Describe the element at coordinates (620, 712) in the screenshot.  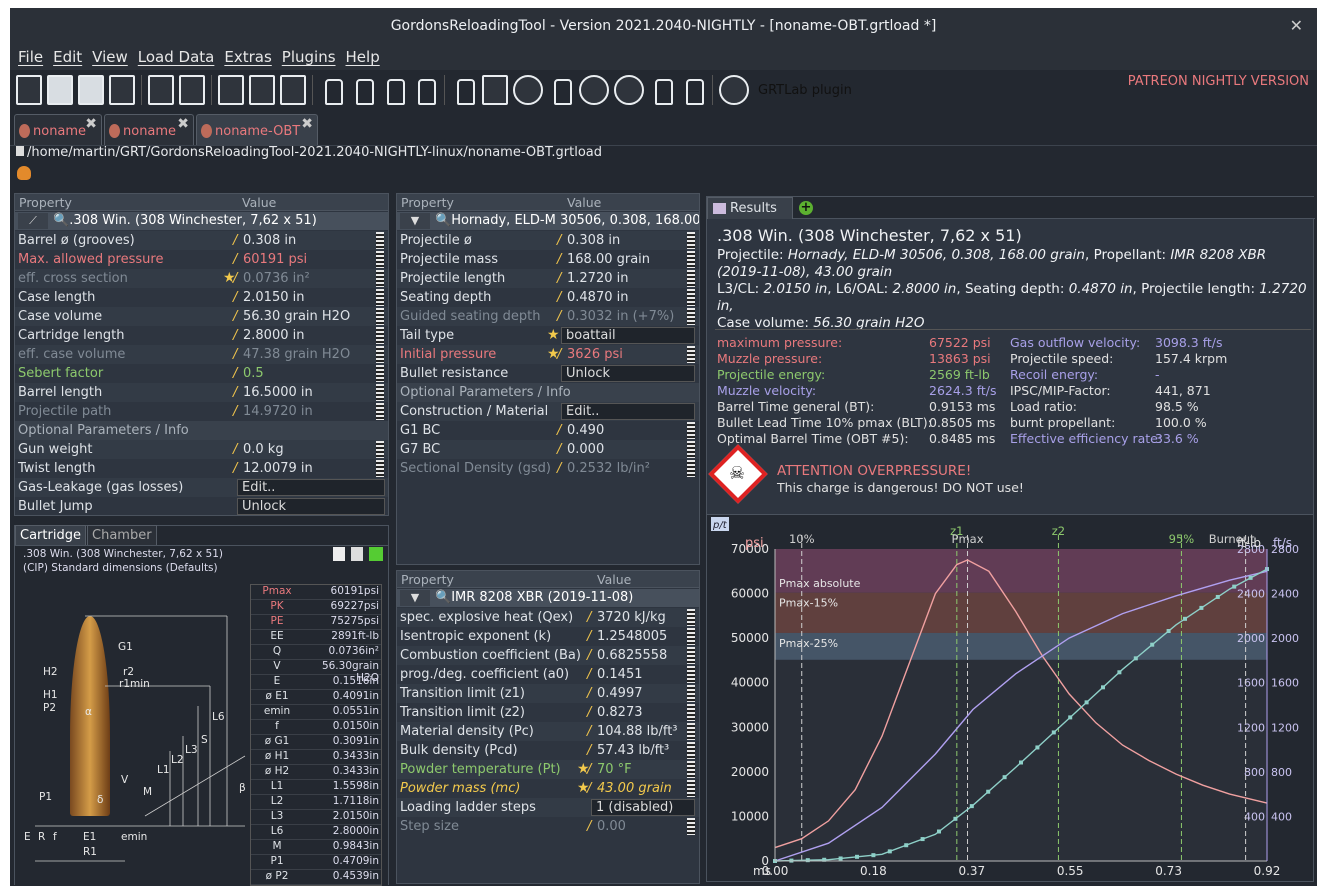
I see `property-value: 0.8273` at that location.